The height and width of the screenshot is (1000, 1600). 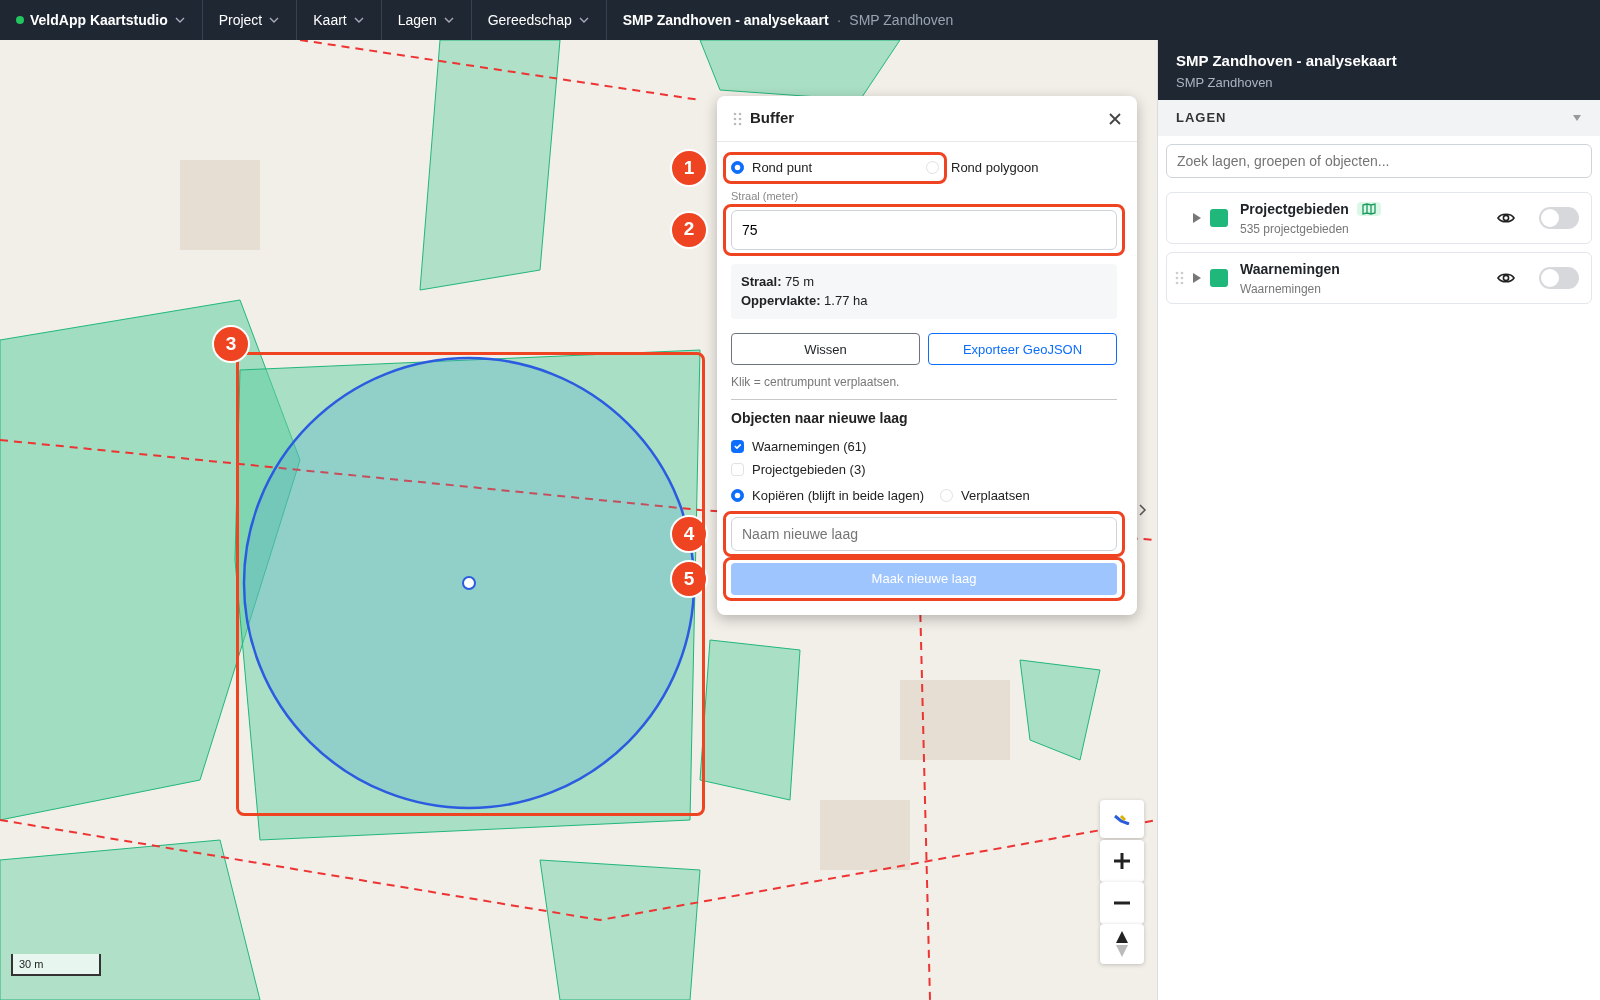 What do you see at coordinates (782, 168) in the screenshot?
I see `mode-label: Rond punt` at bounding box center [782, 168].